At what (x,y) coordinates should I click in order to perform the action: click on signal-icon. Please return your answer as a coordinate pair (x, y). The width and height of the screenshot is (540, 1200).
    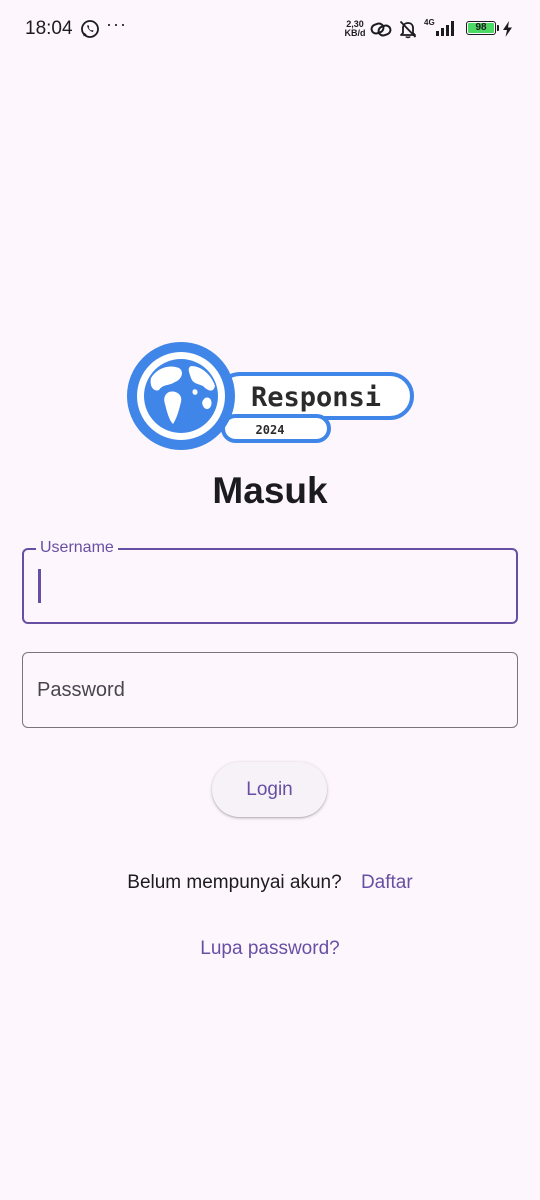
    Looking at the image, I should click on (445, 28).